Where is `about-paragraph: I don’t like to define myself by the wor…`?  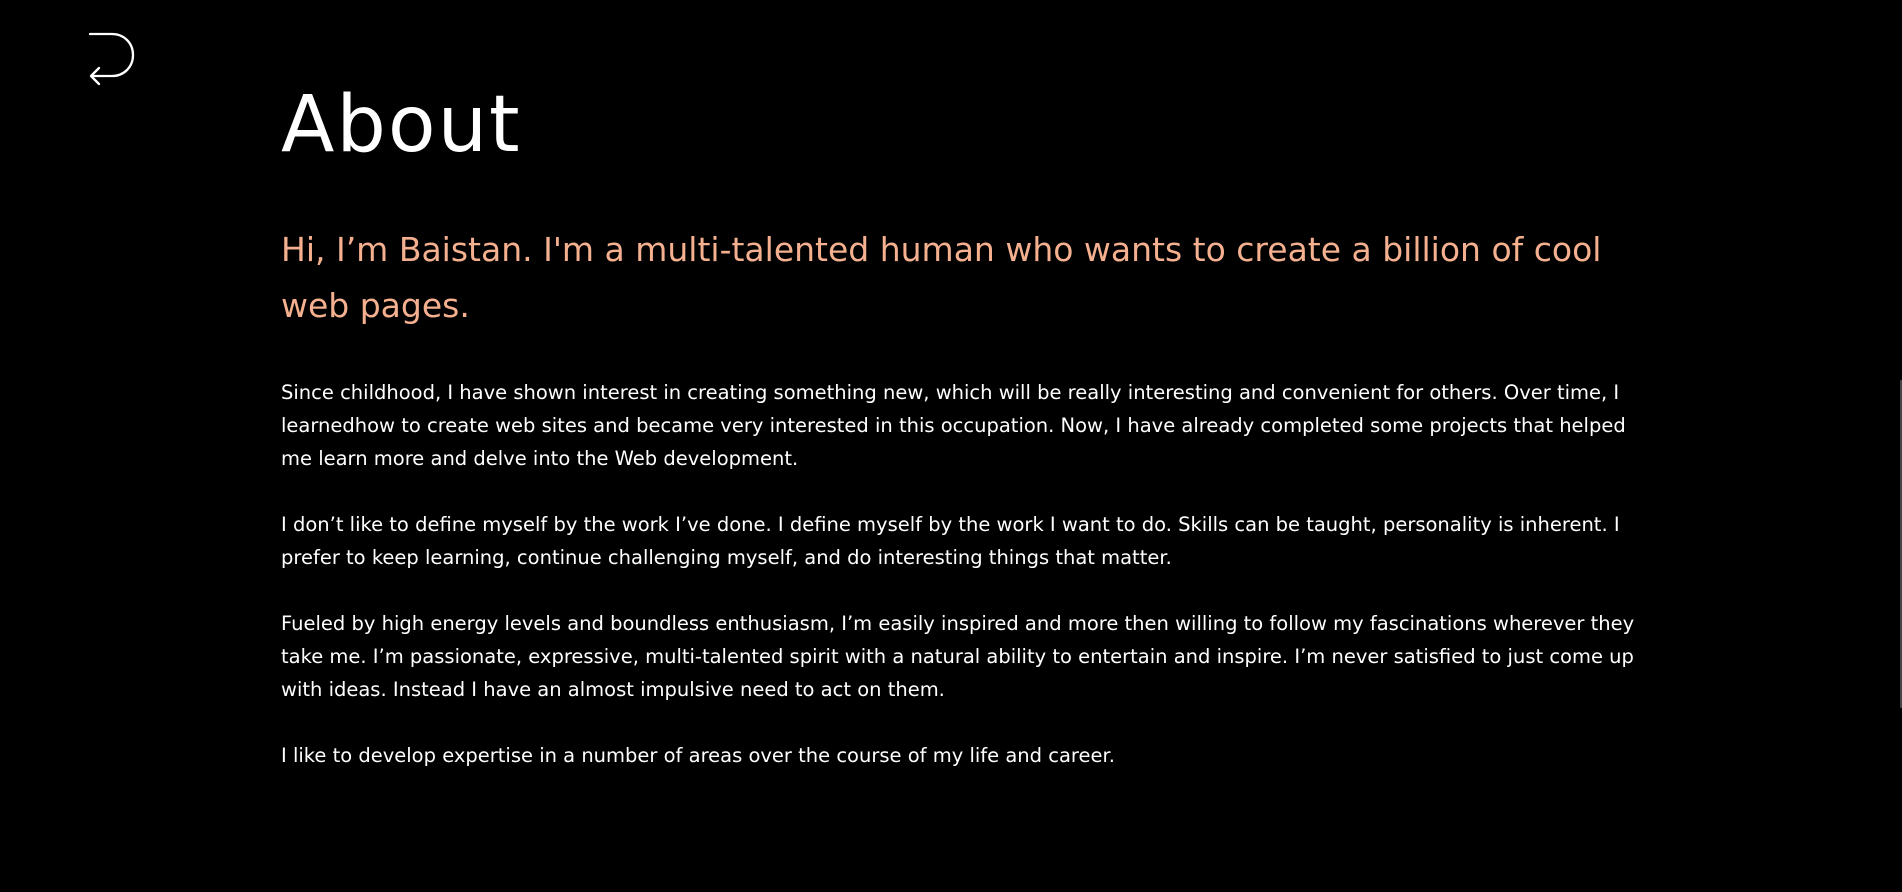
about-paragraph: I don’t like to define myself by the wor… is located at coordinates (950, 541).